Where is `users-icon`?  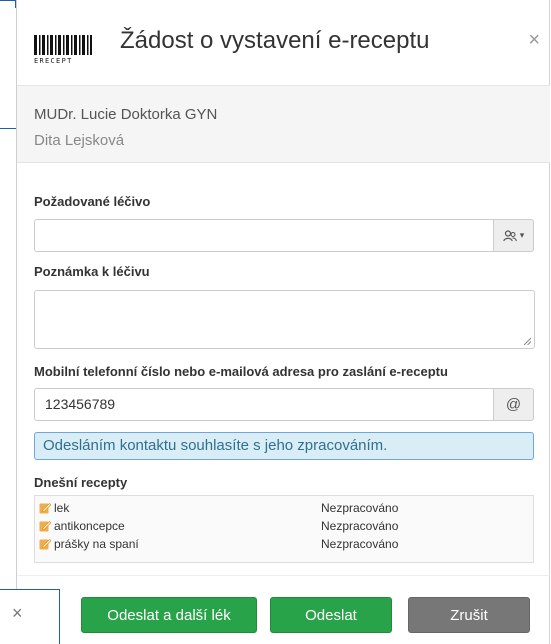
users-icon is located at coordinates (509, 235).